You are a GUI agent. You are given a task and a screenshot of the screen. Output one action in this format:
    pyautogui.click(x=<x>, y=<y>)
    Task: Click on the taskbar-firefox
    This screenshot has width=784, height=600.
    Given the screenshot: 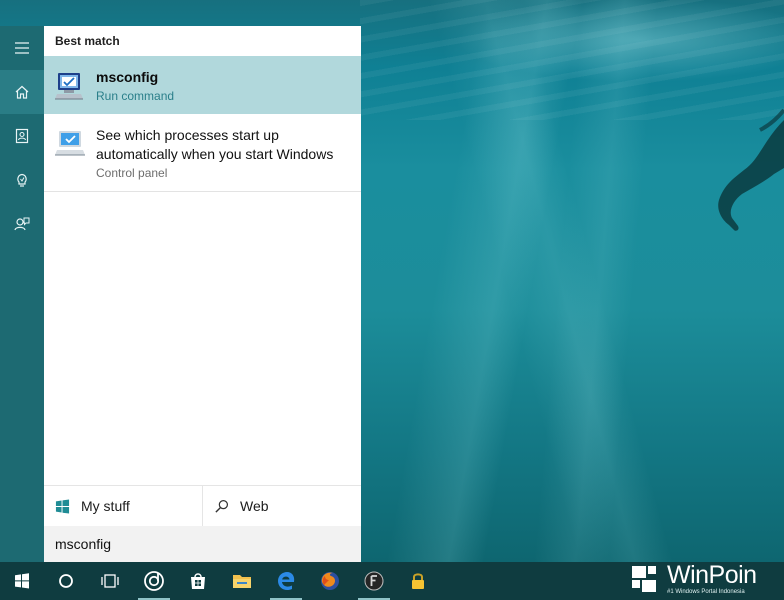 What is the action you would take?
    pyautogui.click(x=330, y=581)
    